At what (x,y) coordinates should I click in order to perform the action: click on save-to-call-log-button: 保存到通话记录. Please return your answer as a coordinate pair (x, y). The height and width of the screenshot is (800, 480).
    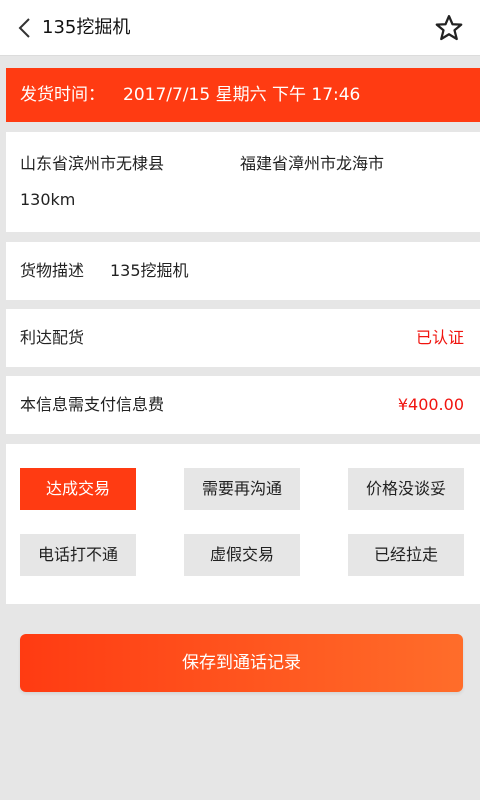
    Looking at the image, I should click on (241, 663).